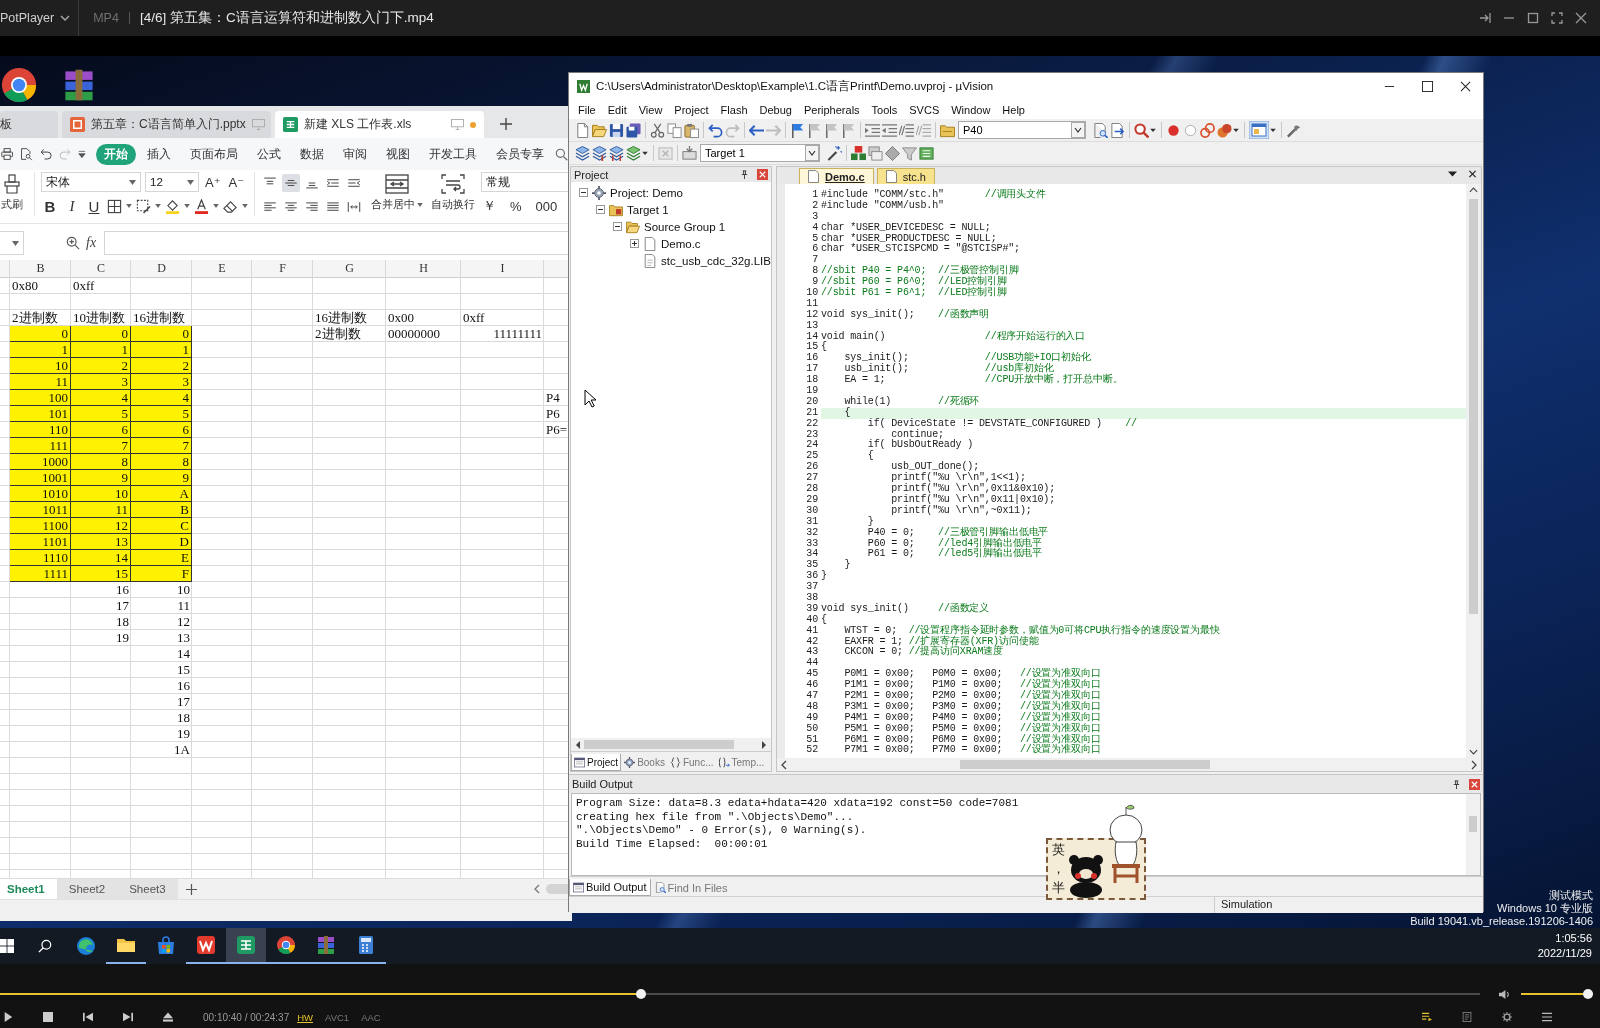  Describe the element at coordinates (1100, 130) in the screenshot. I see `document-search-icon` at that location.